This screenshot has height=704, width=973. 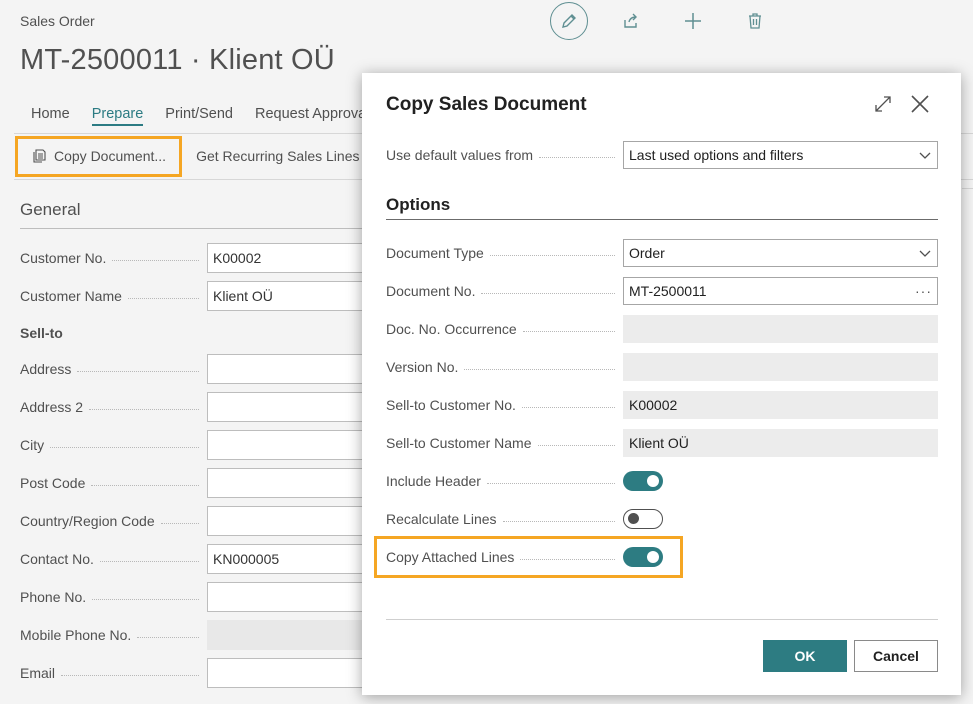 I want to click on document-type-label: Document Type, so click(x=504, y=253).